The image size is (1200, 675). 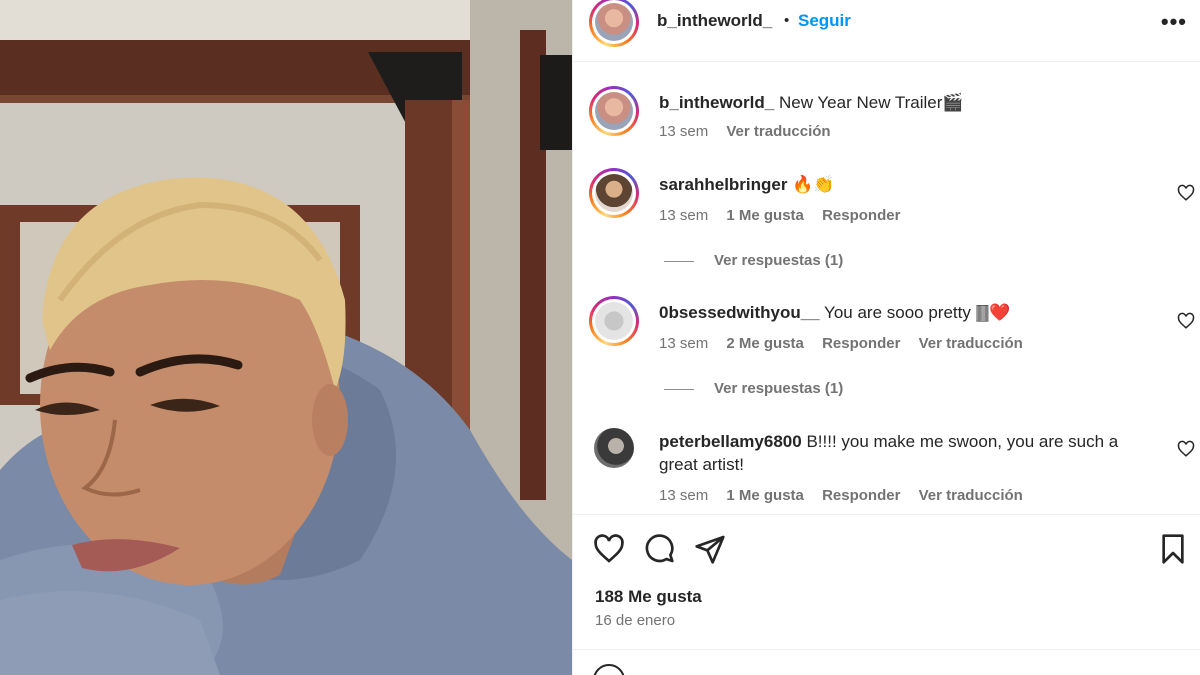 I want to click on caption-username: b_intheworld_, so click(x=716, y=102).